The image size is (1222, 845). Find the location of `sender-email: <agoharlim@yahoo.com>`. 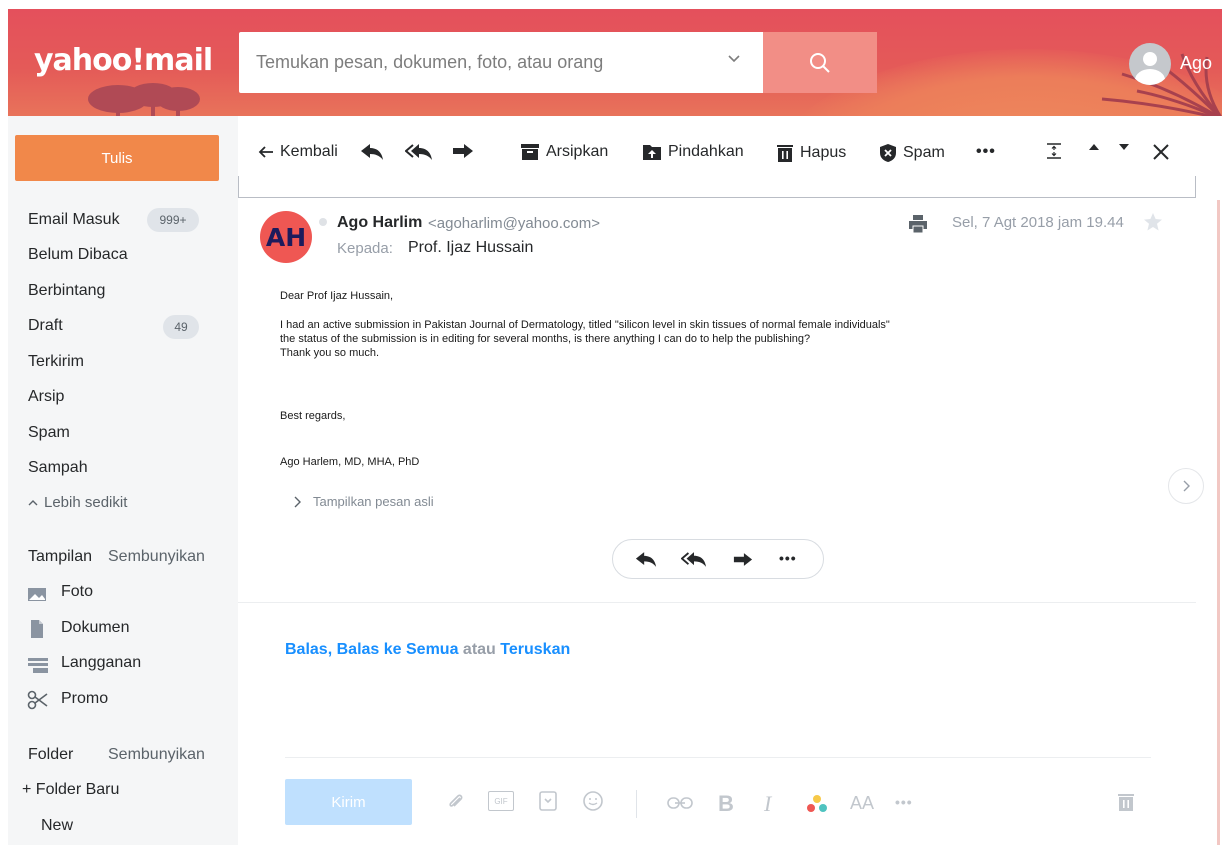

sender-email: <agoharlim@yahoo.com> is located at coordinates (514, 223).